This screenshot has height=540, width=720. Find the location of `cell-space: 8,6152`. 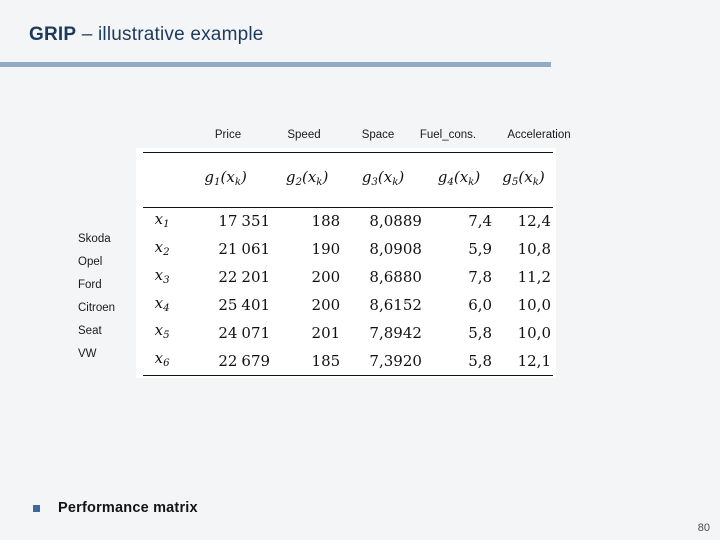

cell-space: 8,6152 is located at coordinates (395, 304).